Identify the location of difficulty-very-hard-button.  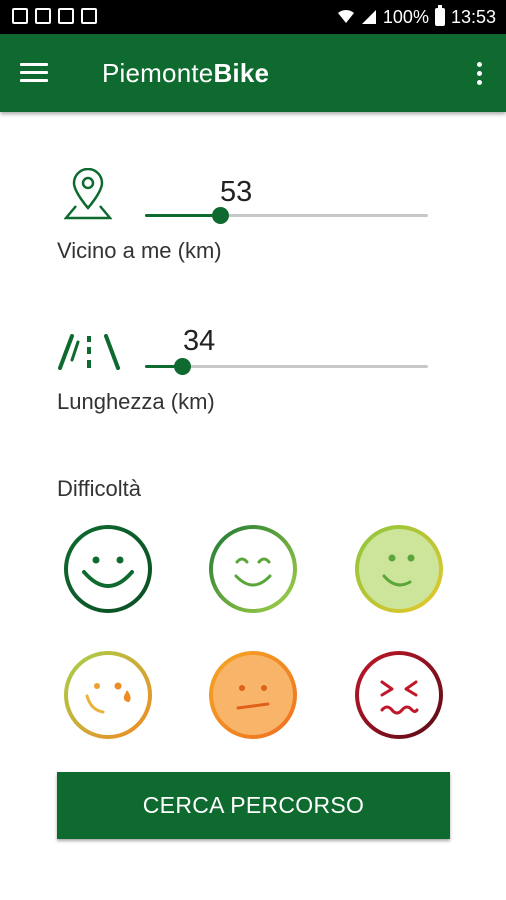
(399, 695).